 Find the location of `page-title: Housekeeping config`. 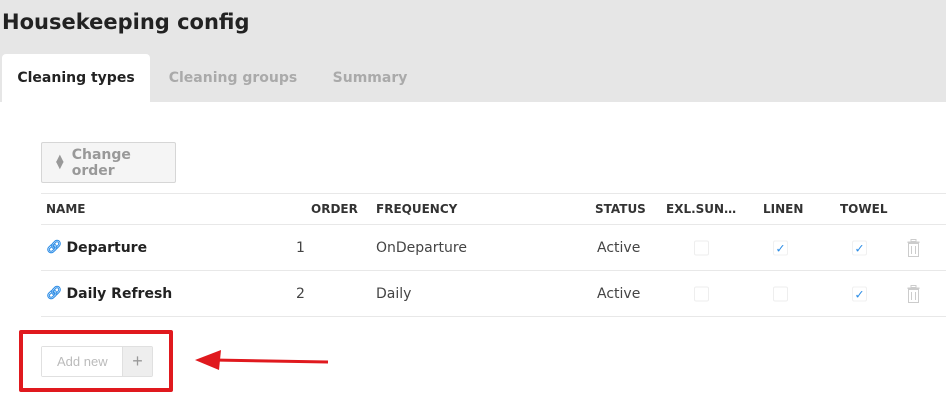

page-title: Housekeeping config is located at coordinates (126, 22).